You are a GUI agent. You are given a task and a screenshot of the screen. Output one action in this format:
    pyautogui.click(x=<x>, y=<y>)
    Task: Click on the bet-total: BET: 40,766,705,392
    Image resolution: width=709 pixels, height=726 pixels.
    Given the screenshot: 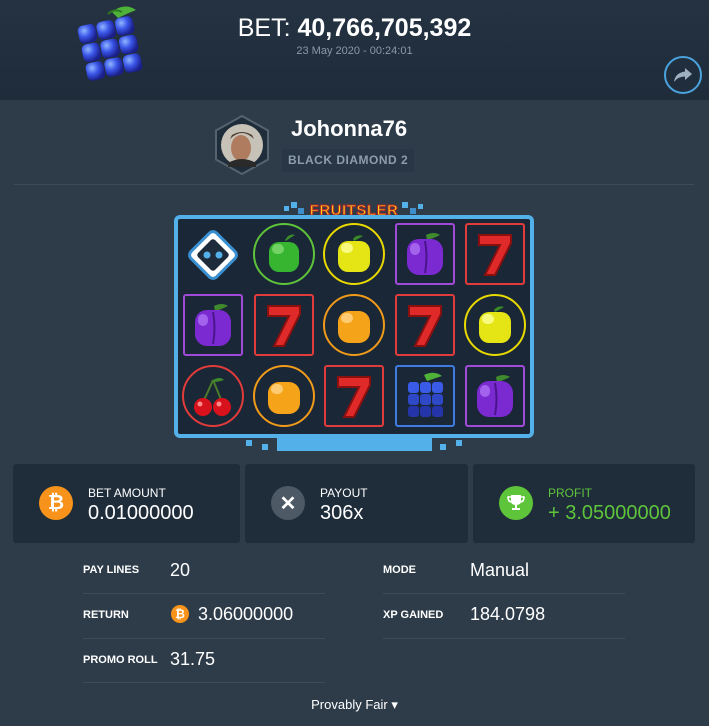 What is the action you would take?
    pyautogui.click(x=354, y=28)
    